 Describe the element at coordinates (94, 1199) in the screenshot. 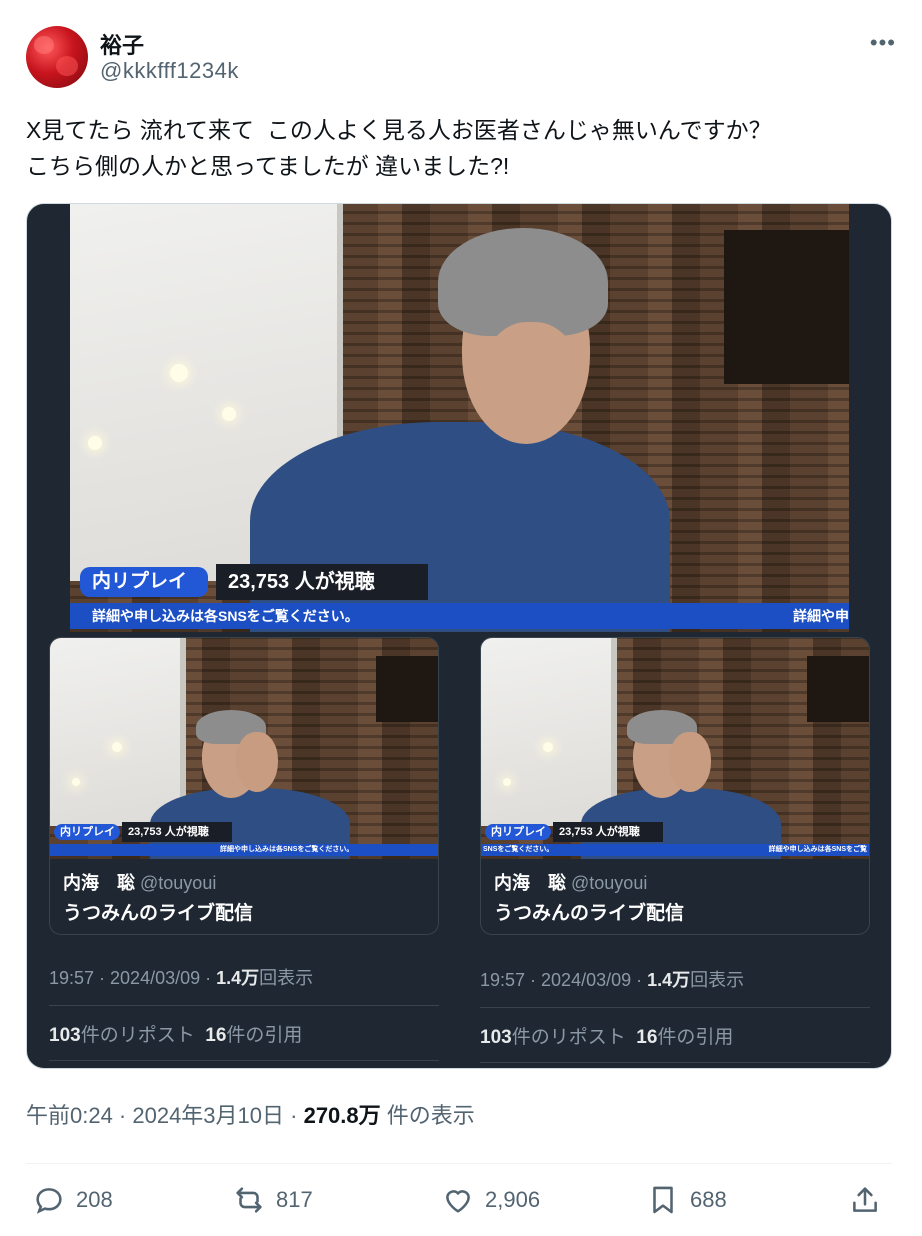

I see `reply-count: 208` at that location.